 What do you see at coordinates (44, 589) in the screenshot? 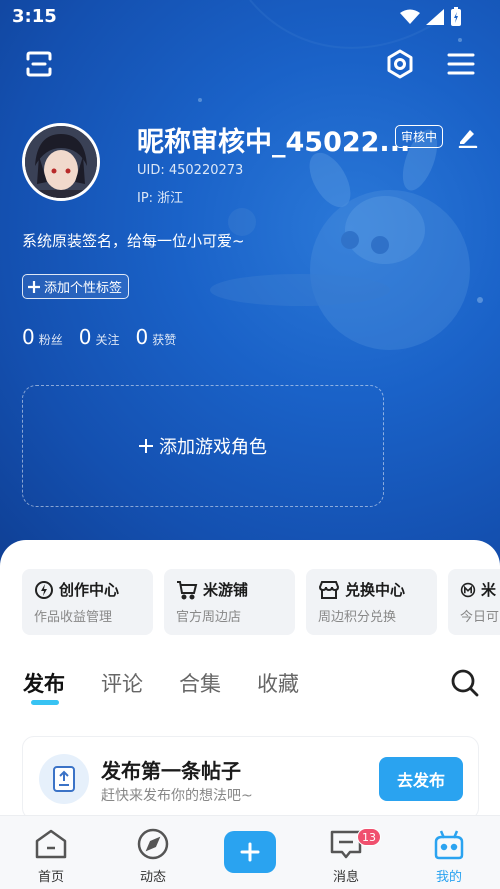
I see `bolt-icon` at bounding box center [44, 589].